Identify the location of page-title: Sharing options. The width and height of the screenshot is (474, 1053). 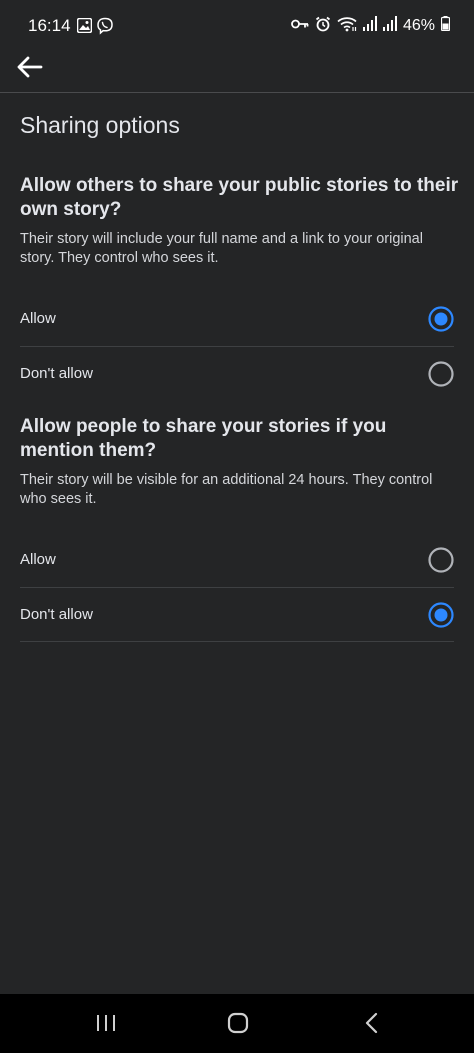
(100, 125).